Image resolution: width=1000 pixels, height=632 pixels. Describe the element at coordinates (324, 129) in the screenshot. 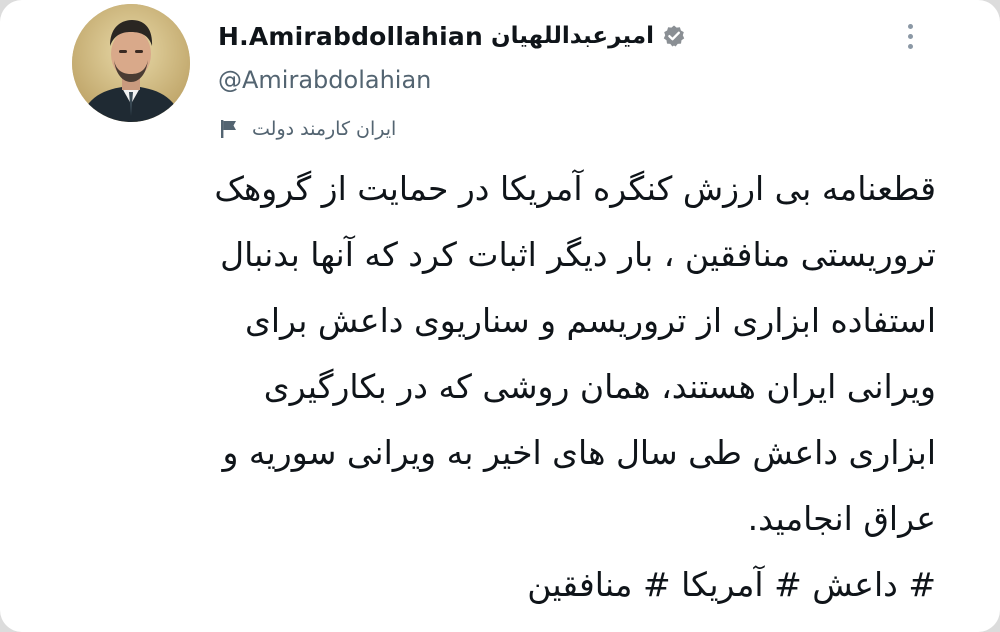

I see `affiliation-label: ایران کارمند دولت` at that location.